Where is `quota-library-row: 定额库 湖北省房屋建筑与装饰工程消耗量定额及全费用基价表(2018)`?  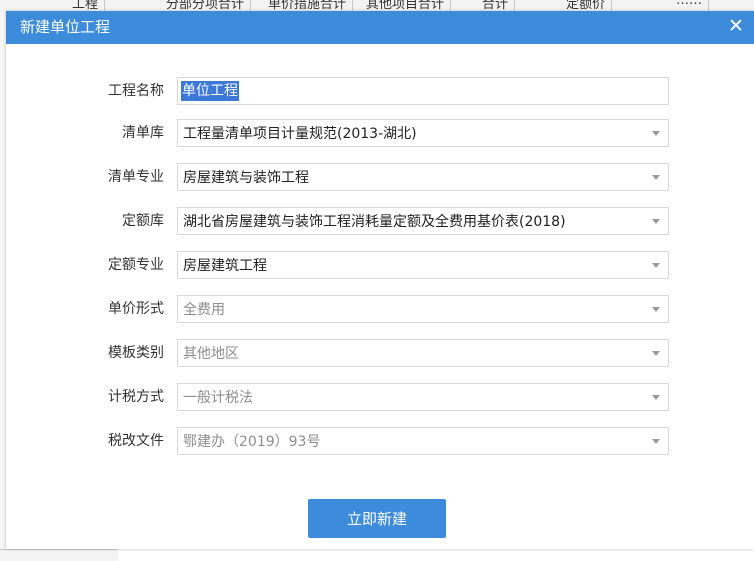 quota-library-row: 定额库 湖北省房屋建筑与装饰工程消耗量定额及全费用基价表(2018) is located at coordinates (380, 221).